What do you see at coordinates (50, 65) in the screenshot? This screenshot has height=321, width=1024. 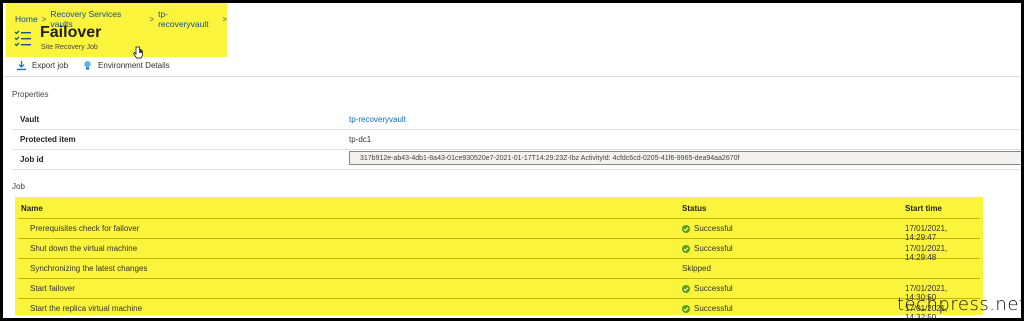 I see `export-job-label: Export job` at bounding box center [50, 65].